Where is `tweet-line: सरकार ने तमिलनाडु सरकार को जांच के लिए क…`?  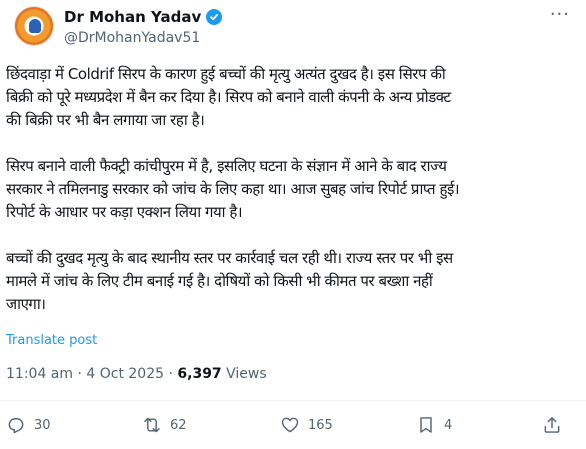
tweet-line: सरकार ने तमिलनाडु सरकार को जांच के लिए क… is located at coordinates (233, 189).